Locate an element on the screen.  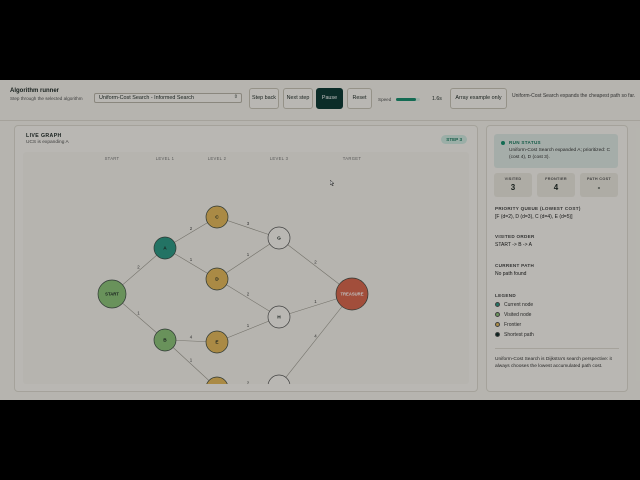
side-divider is located at coordinates (557, 348).